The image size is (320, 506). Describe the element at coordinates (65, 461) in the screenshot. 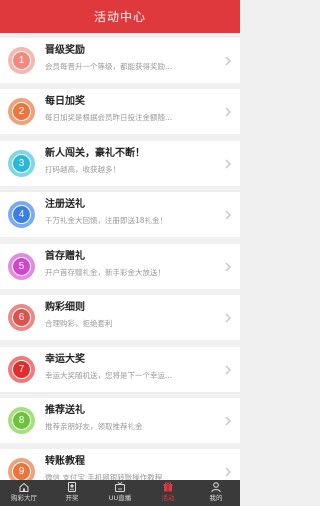

I see `activity-title: 转账教程` at that location.